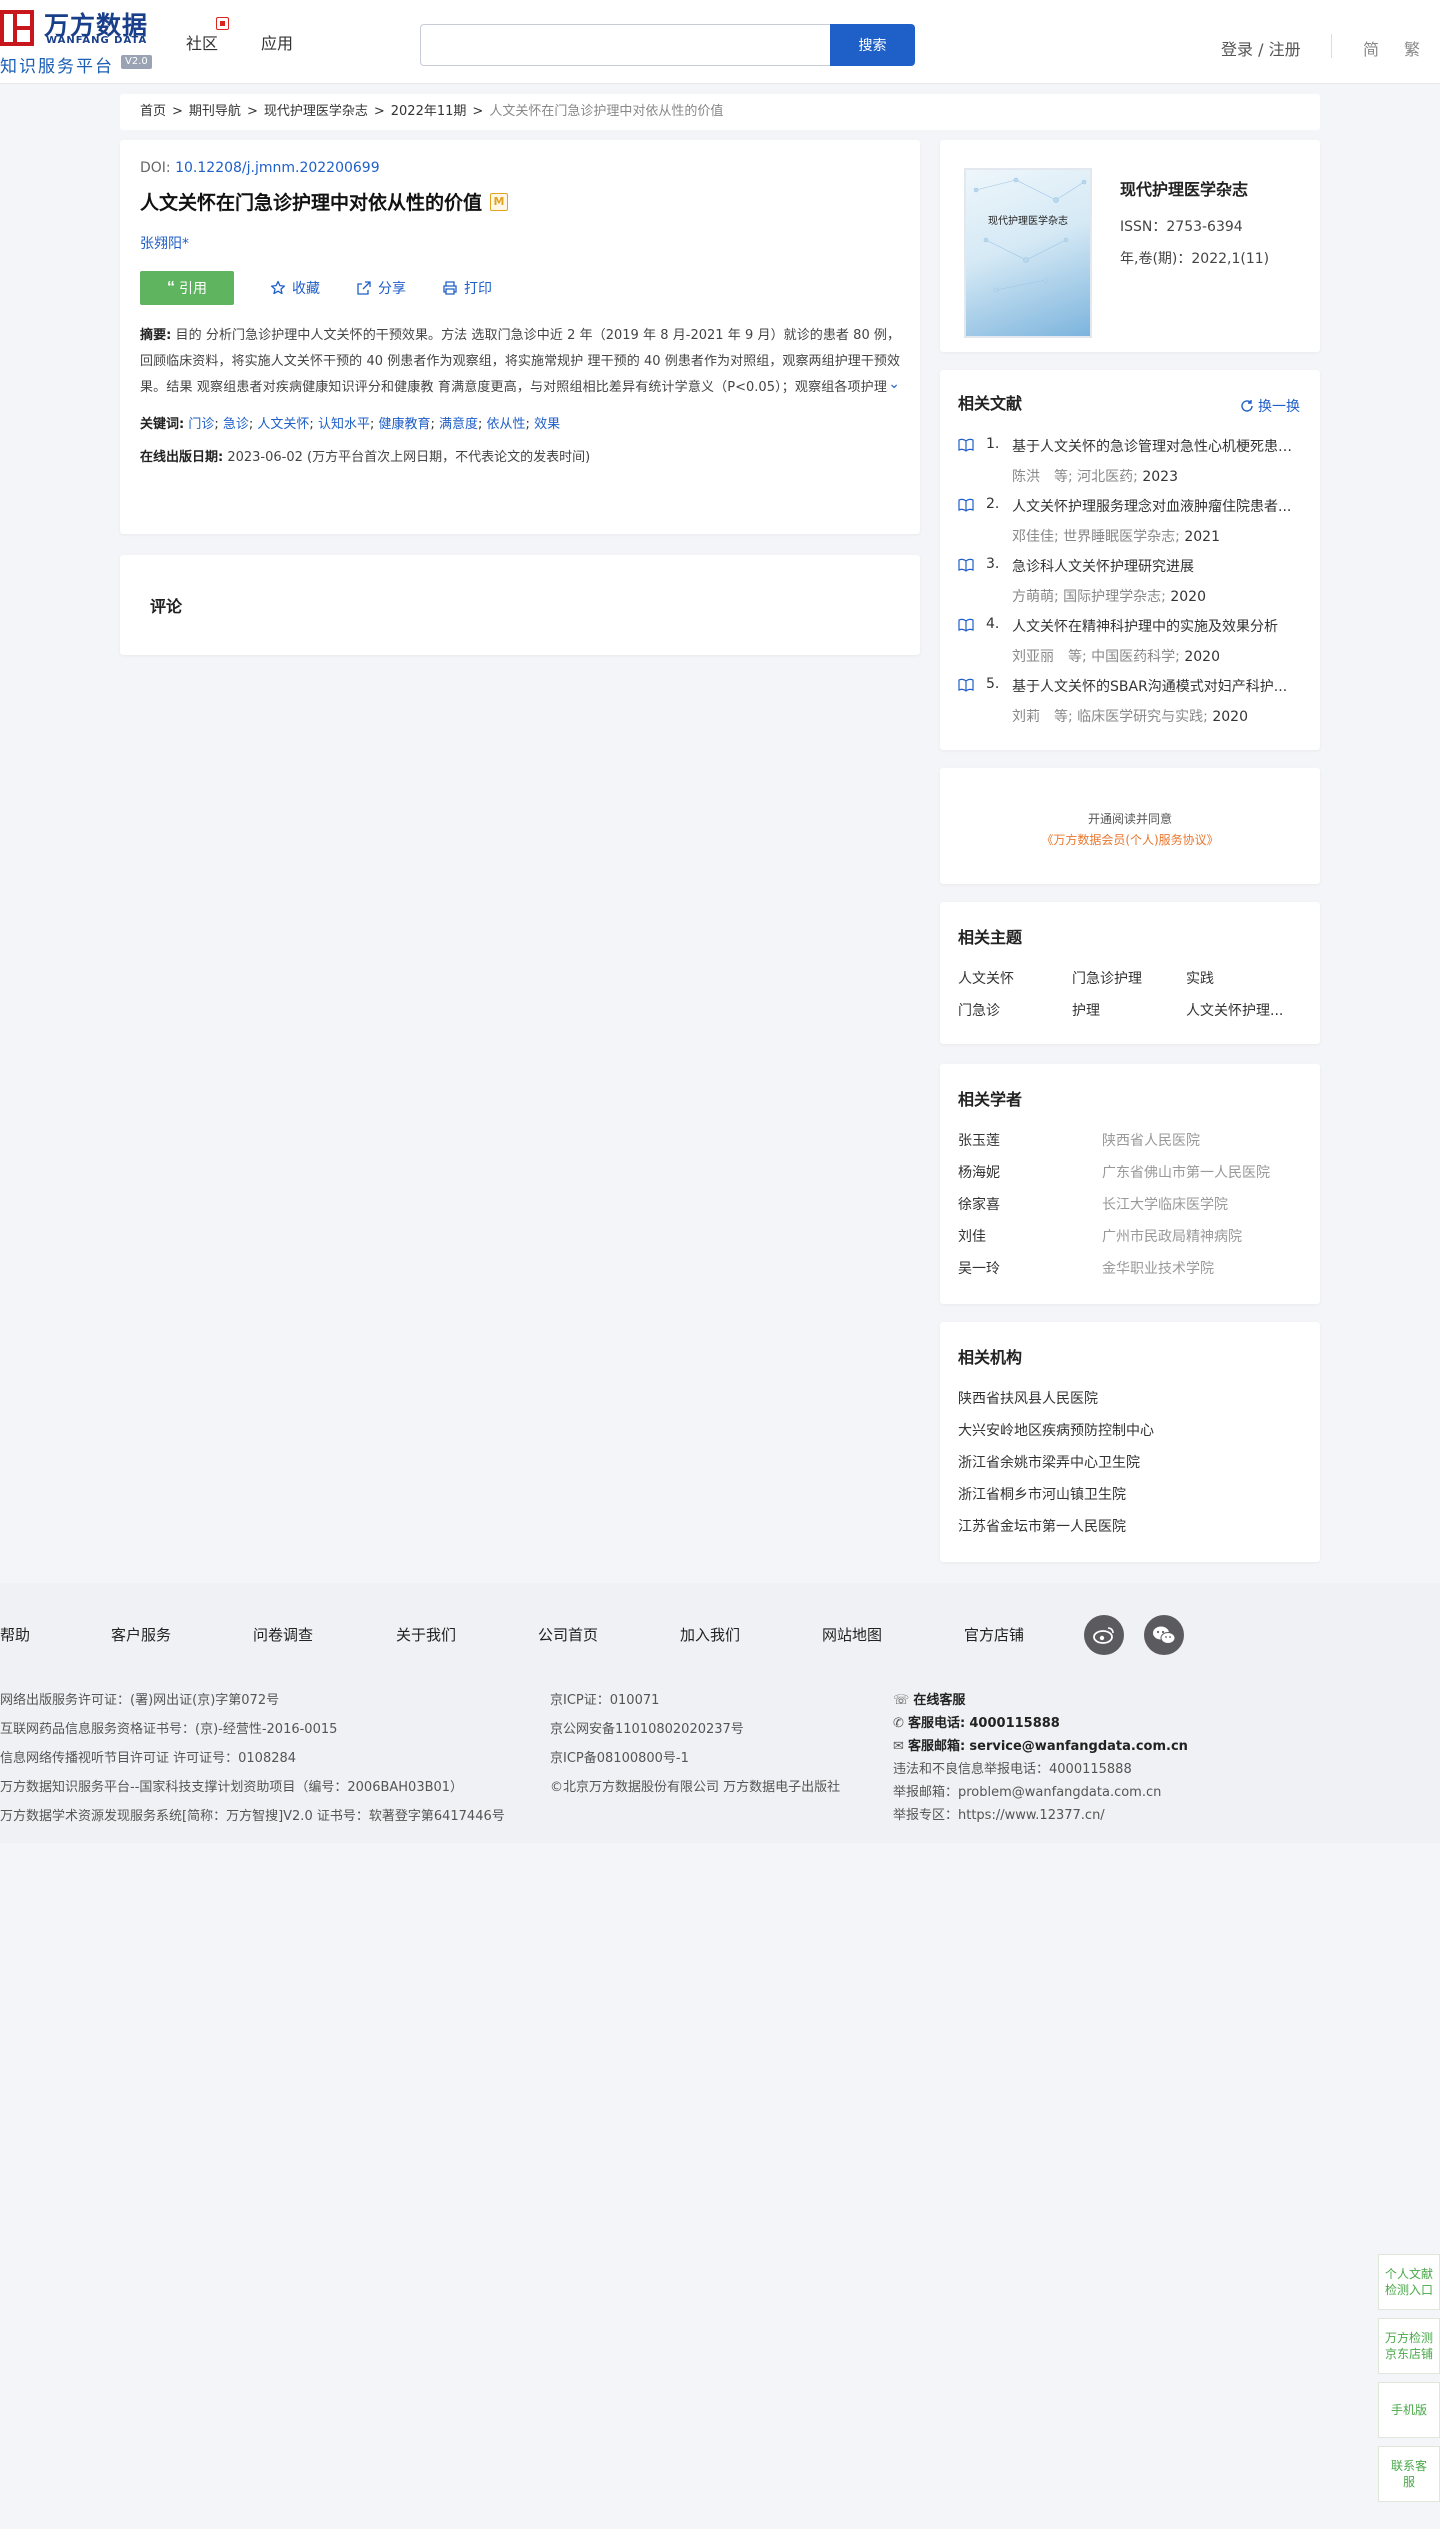  Describe the element at coordinates (449, 457) in the screenshot. I see `pubdate-note: (万方平台首次上网日期，不代表论文的发表时间)` at that location.